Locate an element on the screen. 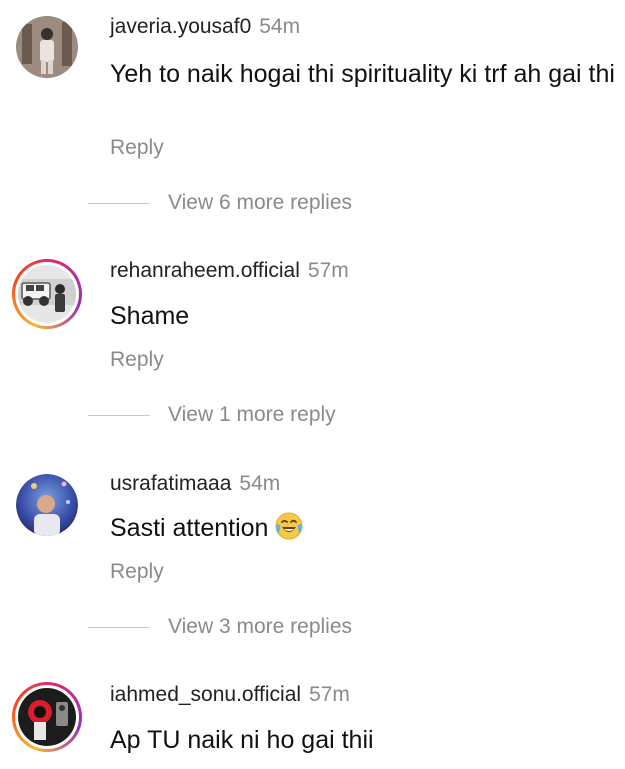 Image resolution: width=625 pixels, height=769 pixels. view-more-replies-label: View 6 more replies is located at coordinates (260, 202).